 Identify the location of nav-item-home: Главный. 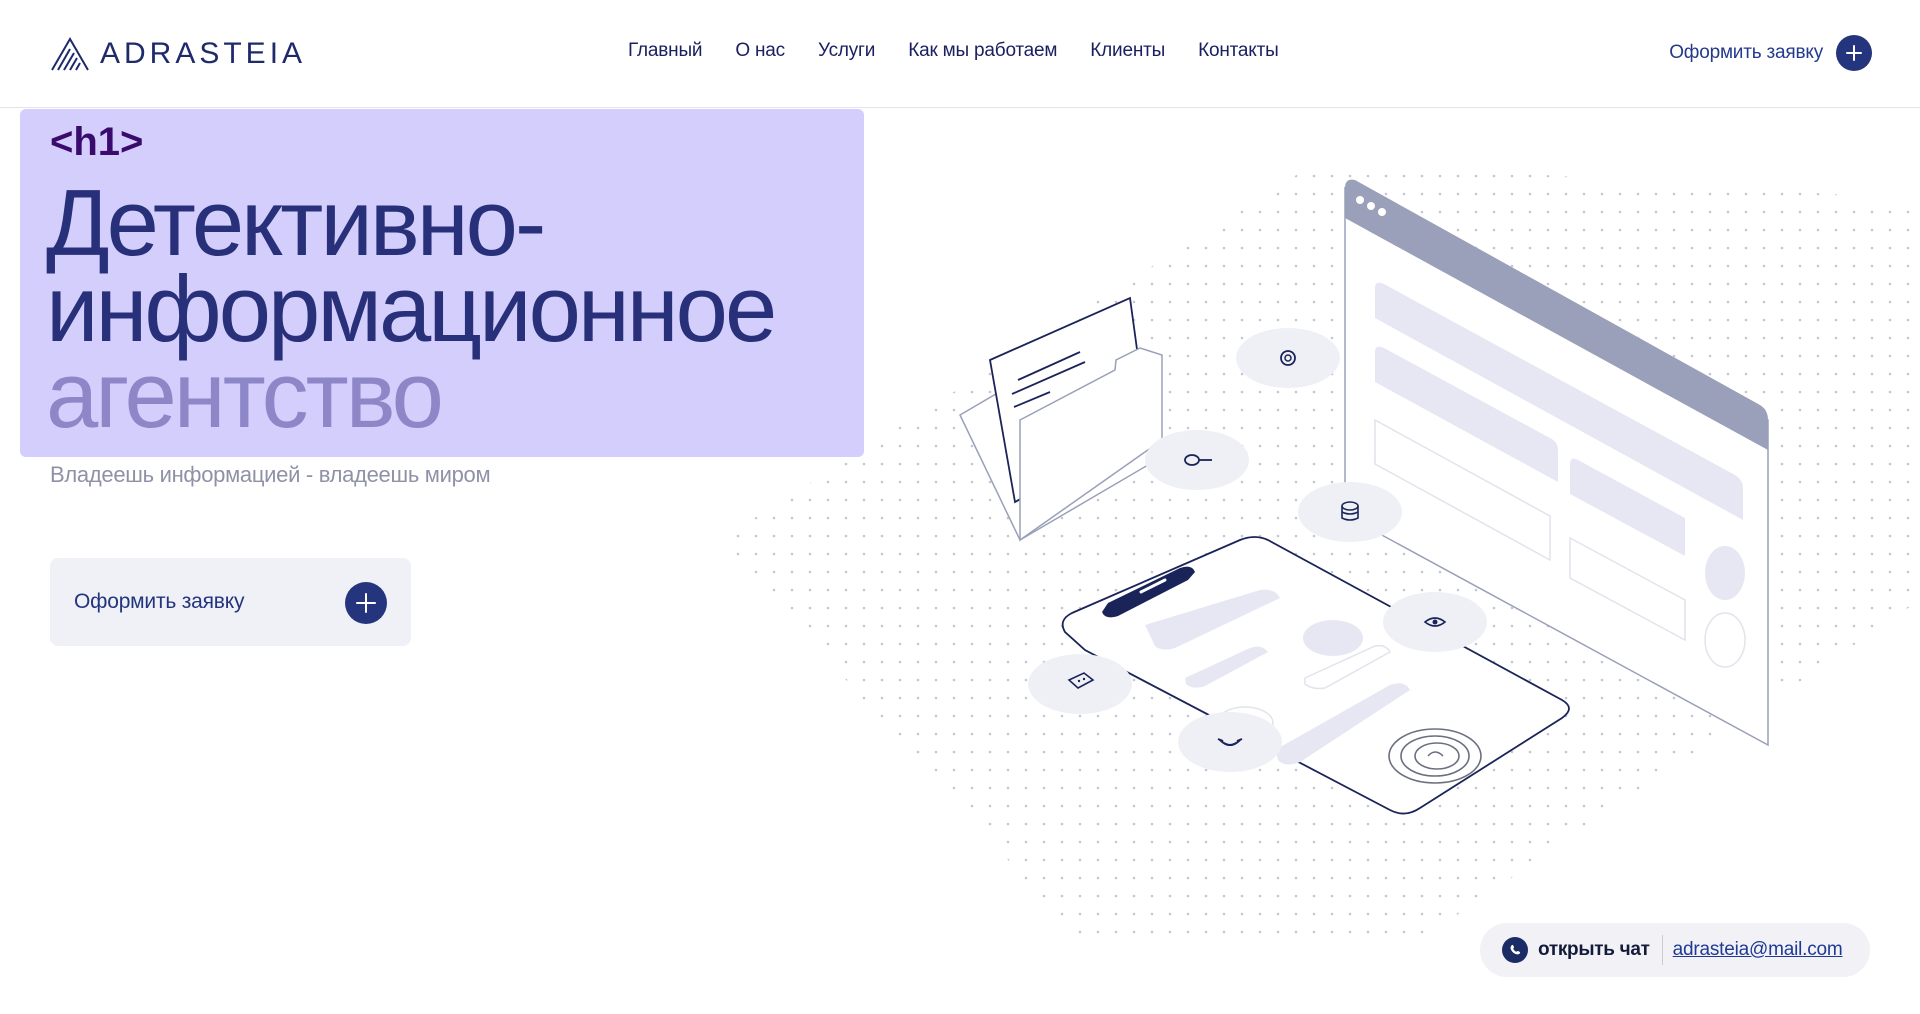
(665, 51).